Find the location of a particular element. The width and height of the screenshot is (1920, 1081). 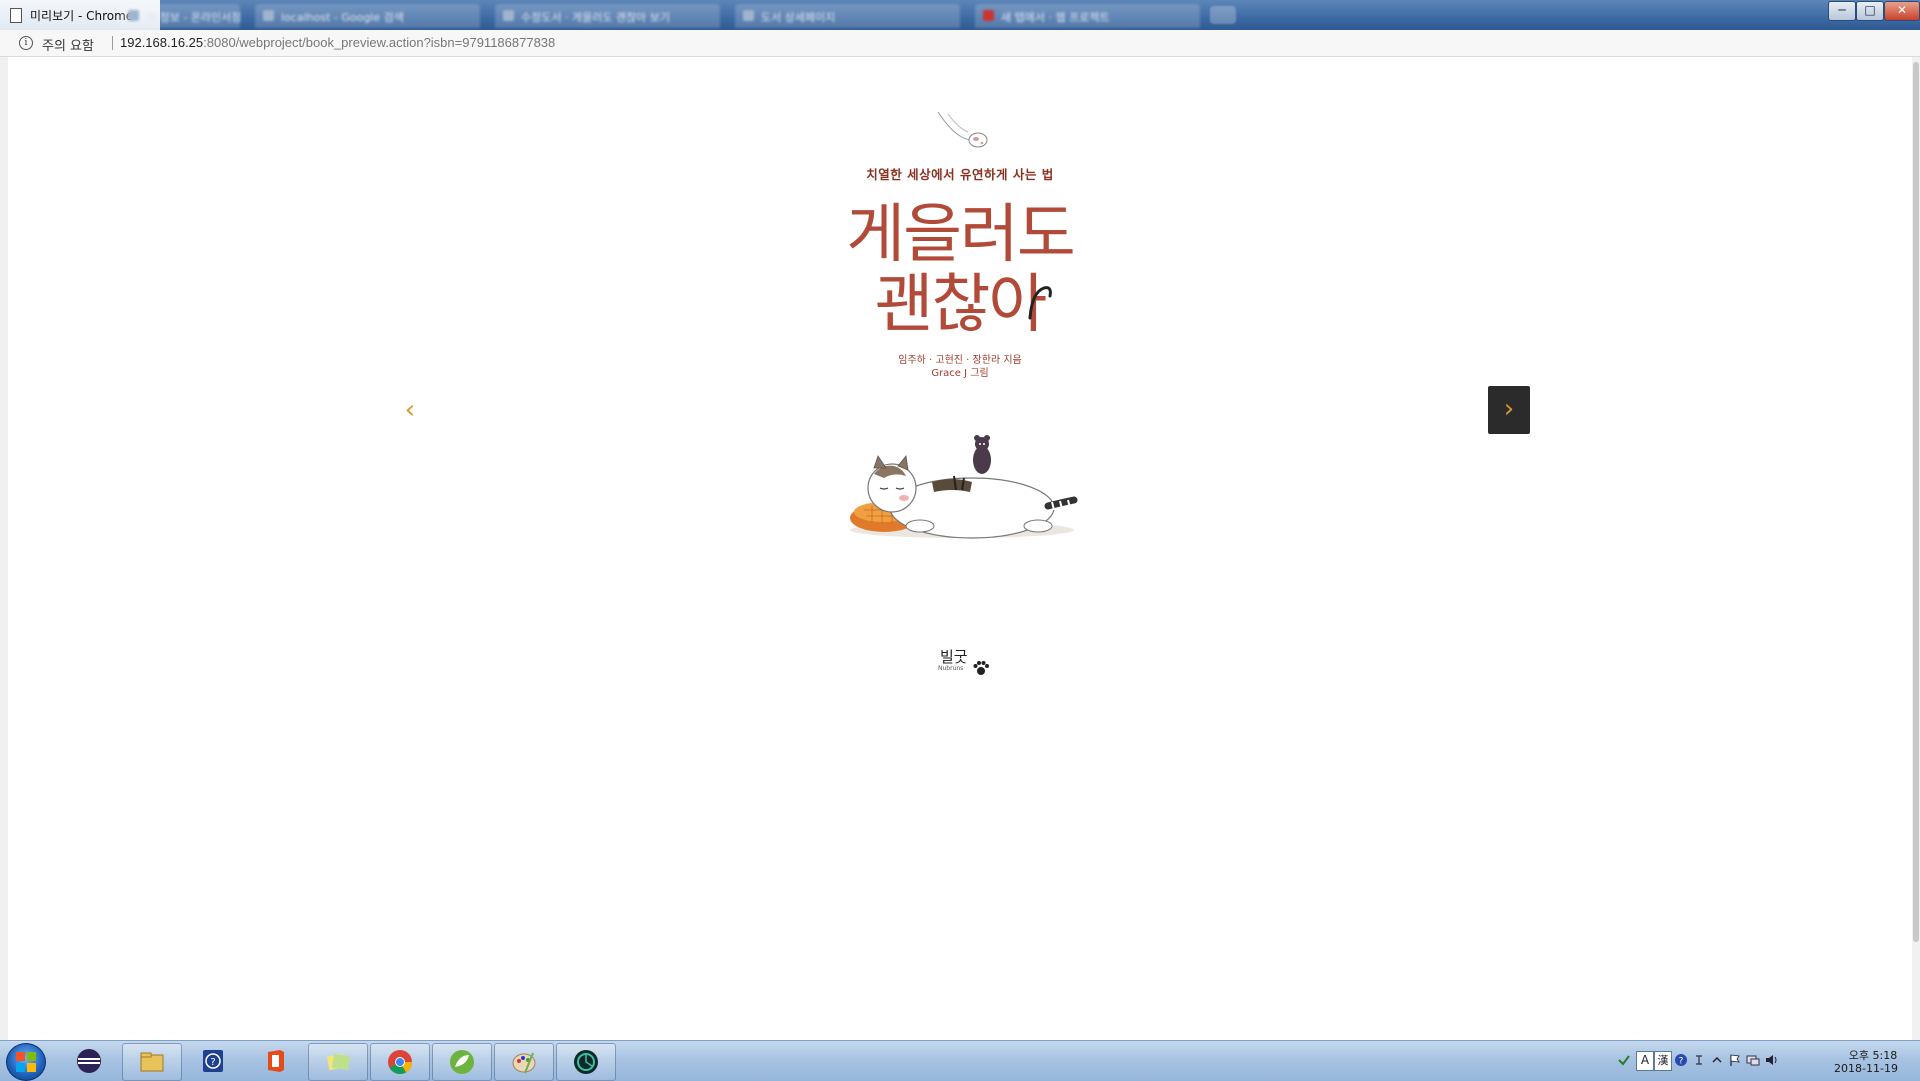

security-warning-label: 주의 요함 is located at coordinates (68, 44).